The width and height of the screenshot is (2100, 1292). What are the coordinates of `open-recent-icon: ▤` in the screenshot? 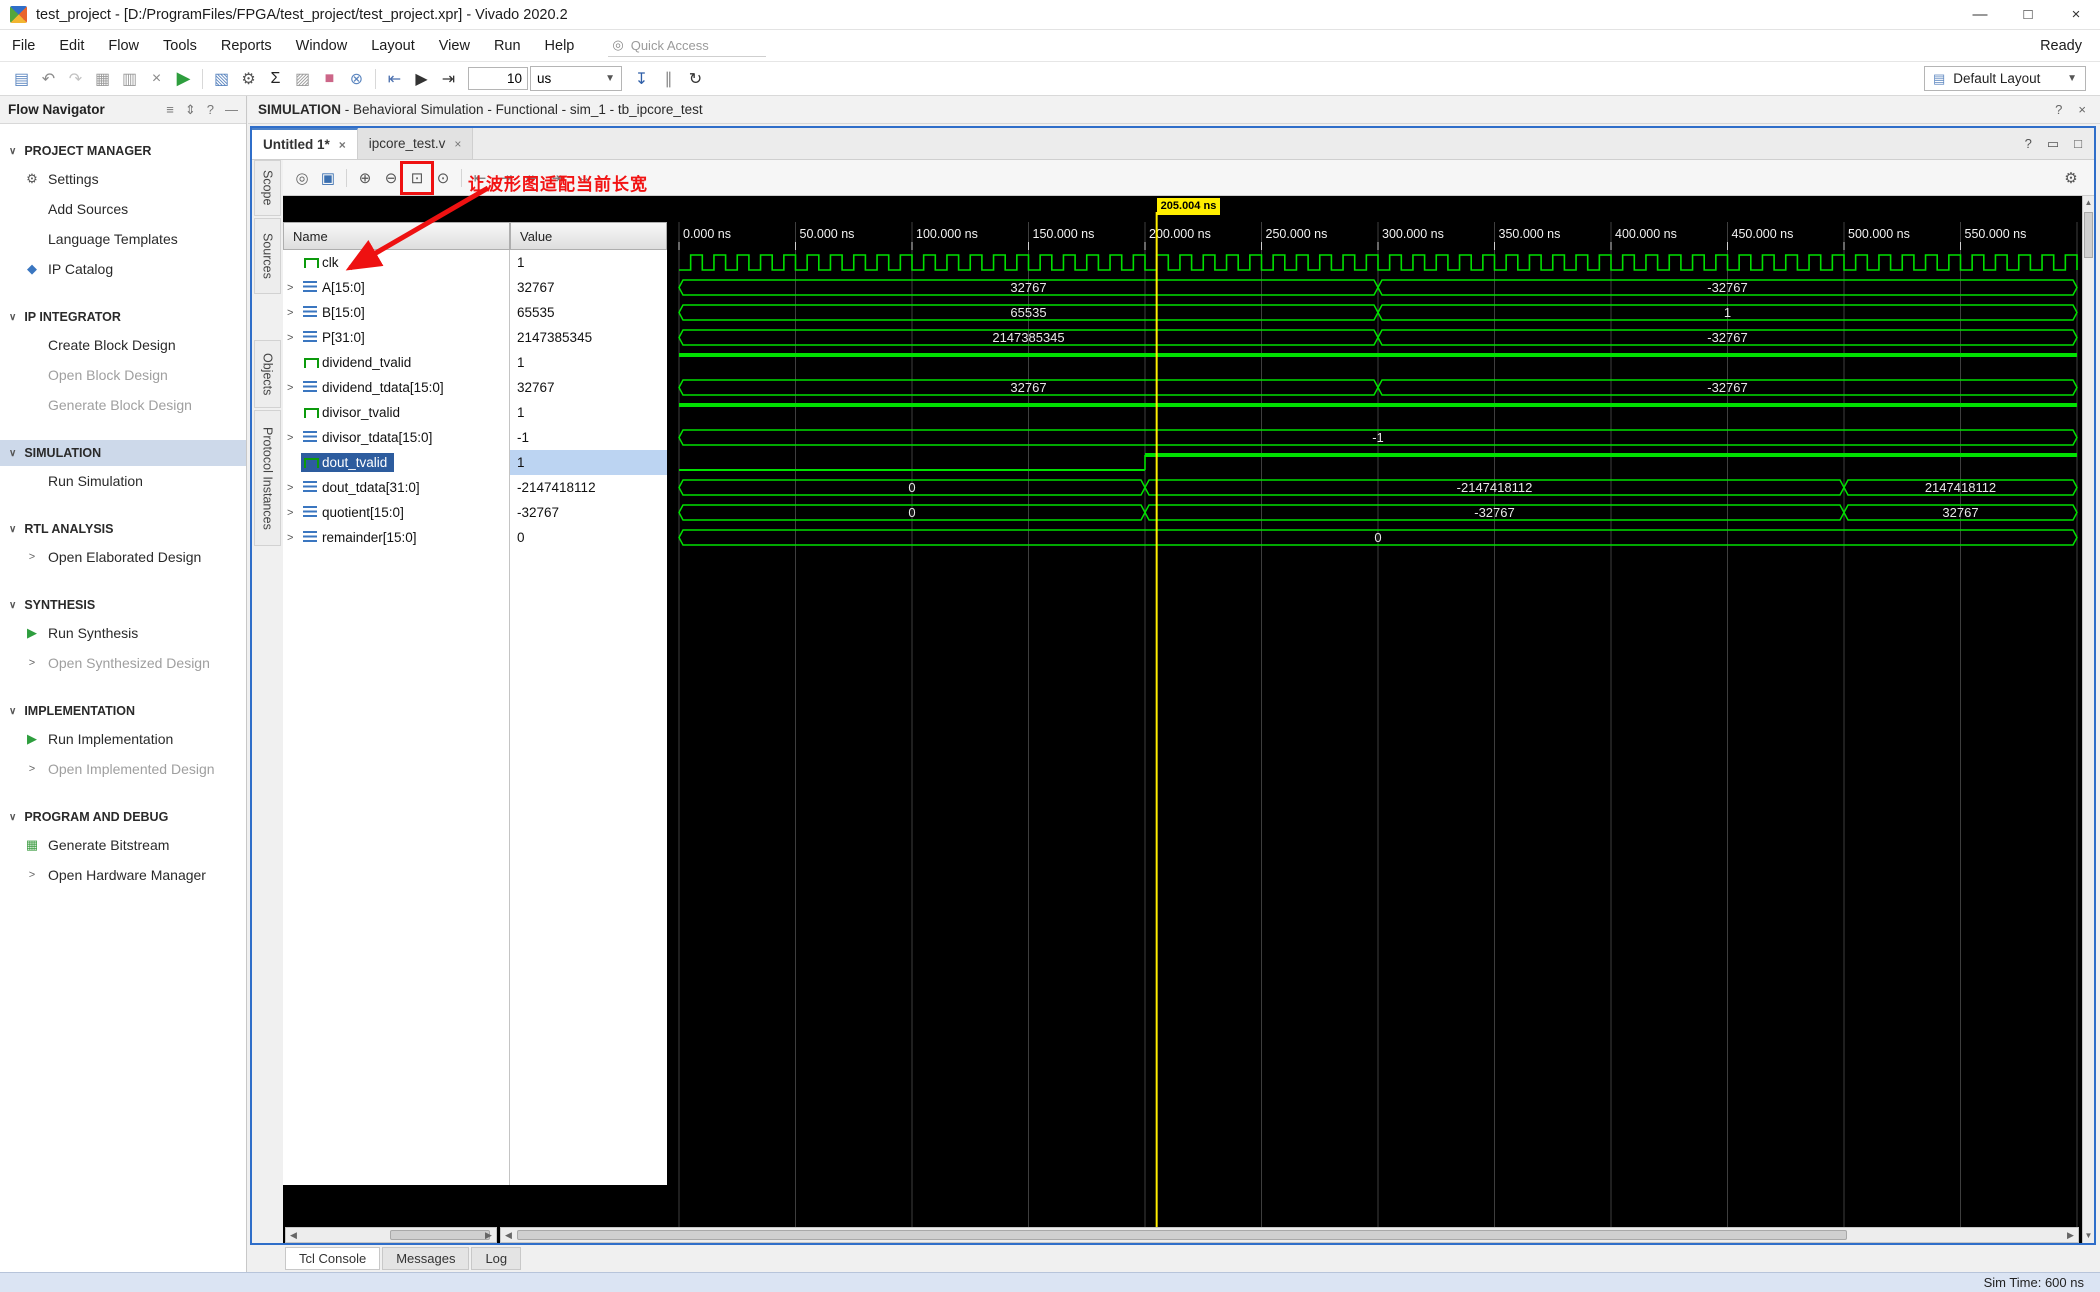 It's located at (21, 78).